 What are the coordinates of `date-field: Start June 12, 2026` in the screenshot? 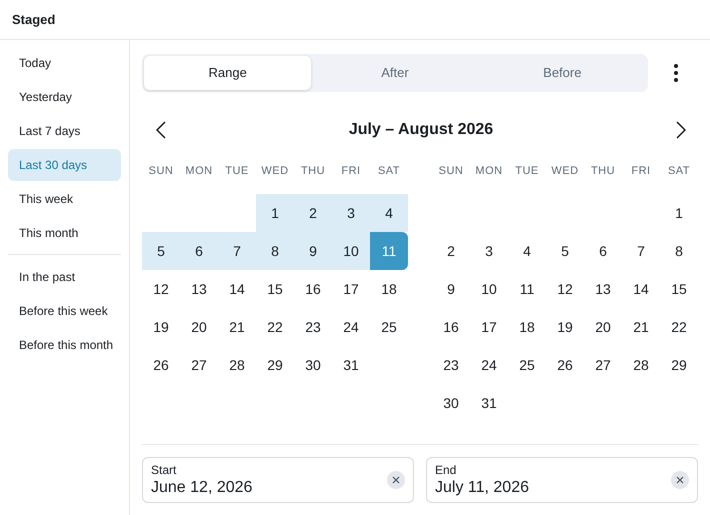 It's located at (278, 480).